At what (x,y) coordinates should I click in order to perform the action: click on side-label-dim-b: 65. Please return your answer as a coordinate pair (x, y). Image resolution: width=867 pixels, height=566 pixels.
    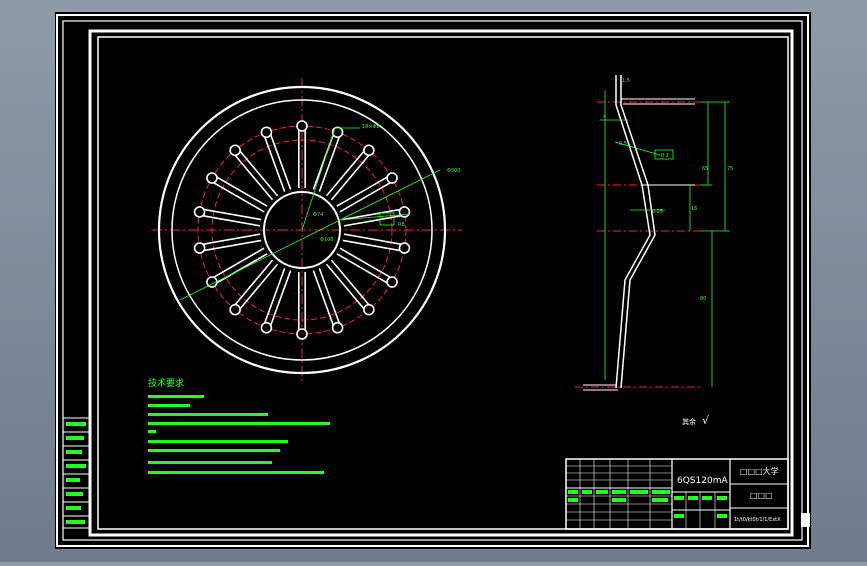
    Looking at the image, I should click on (705, 169).